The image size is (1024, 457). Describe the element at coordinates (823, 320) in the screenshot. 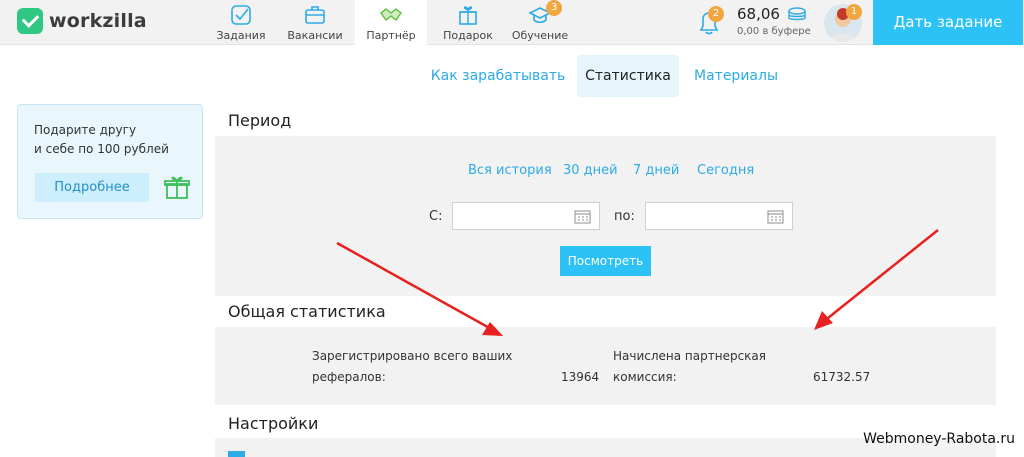

I see `annotation-arrowhead-right` at that location.